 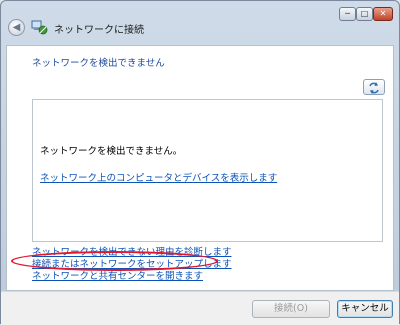 What do you see at coordinates (99, 30) in the screenshot?
I see `window-title: ネットワークに接続` at bounding box center [99, 30].